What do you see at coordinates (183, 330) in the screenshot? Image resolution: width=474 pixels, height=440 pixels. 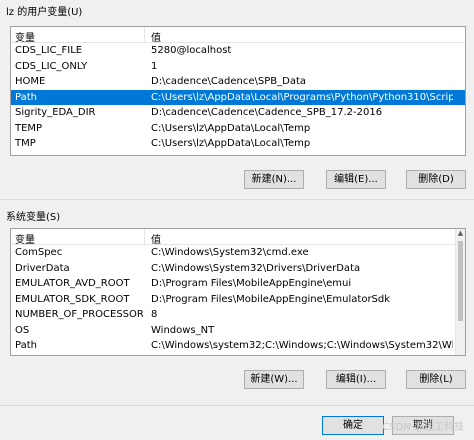 I see `variable-value: Windows_NT` at bounding box center [183, 330].